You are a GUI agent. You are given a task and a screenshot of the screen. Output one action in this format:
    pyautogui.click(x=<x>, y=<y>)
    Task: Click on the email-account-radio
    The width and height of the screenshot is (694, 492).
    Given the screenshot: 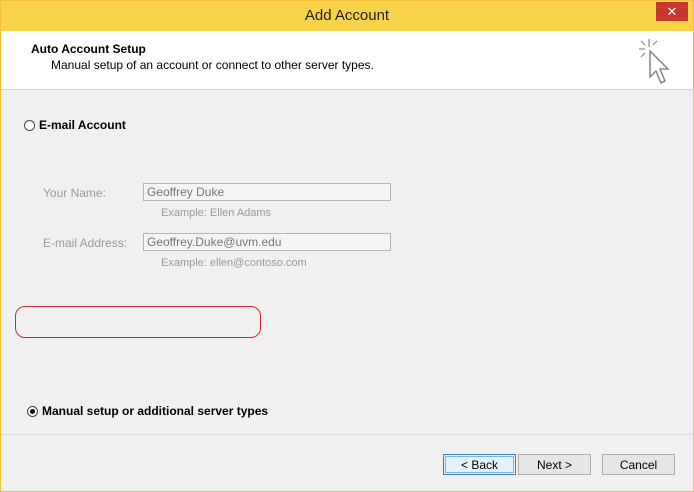 What is the action you would take?
    pyautogui.click(x=29, y=125)
    